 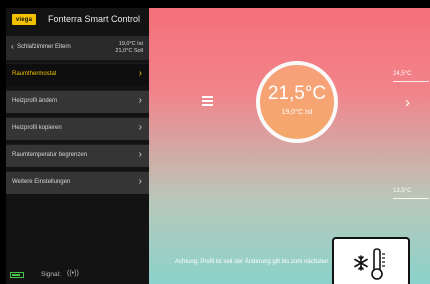 I want to click on snowflake-thermometer-icon, so click(x=369, y=264).